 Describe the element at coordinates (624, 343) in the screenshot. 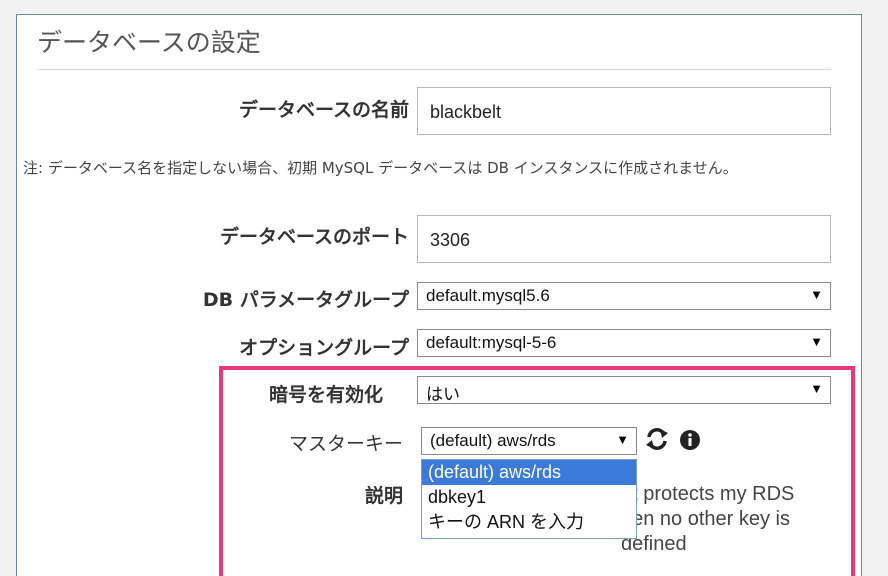

I see `option-group-select: default:mysql-5-6 ▼` at that location.